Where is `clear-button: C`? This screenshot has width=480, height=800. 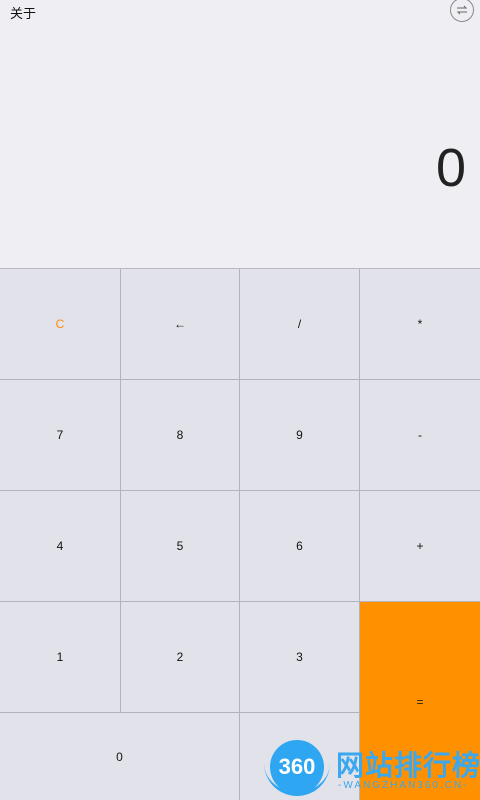 clear-button: C is located at coordinates (60, 324).